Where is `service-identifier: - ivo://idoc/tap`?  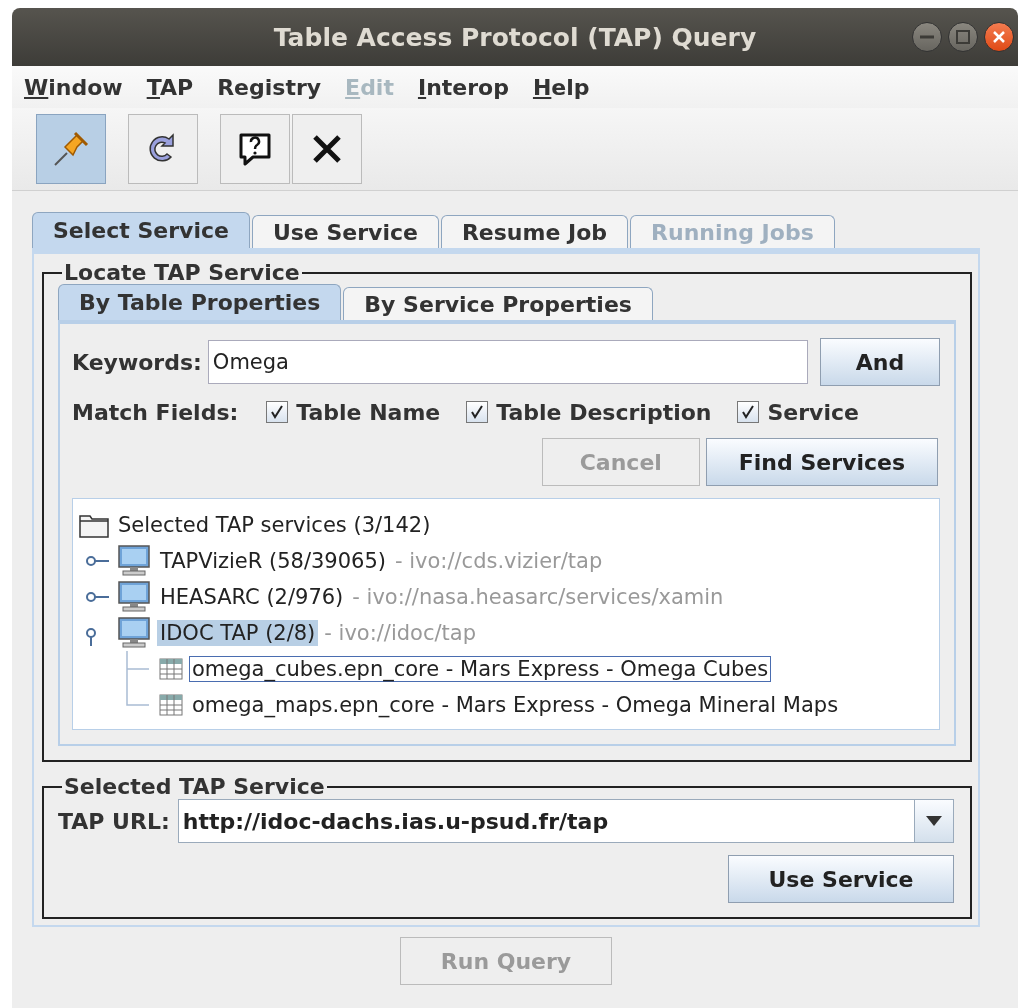
service-identifier: - ivo://idoc/tap is located at coordinates (400, 633).